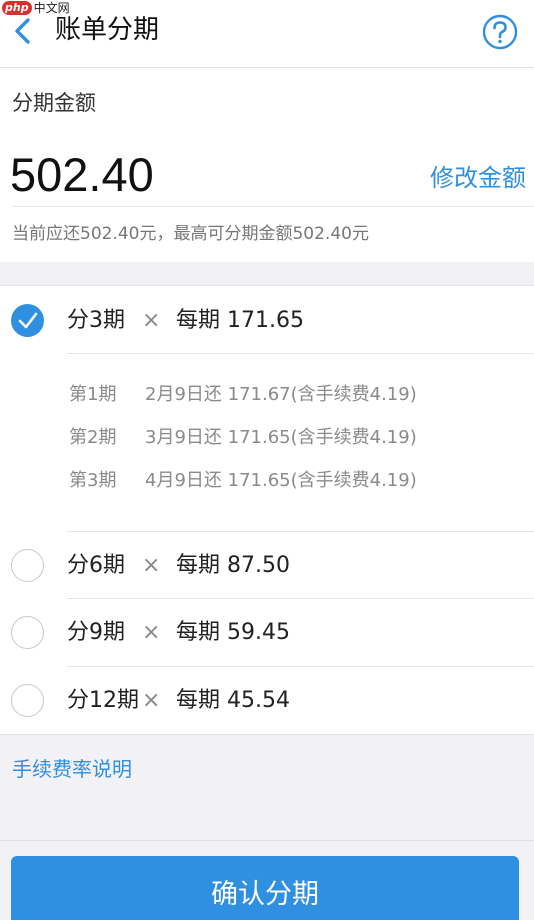 The image size is (534, 920). I want to click on option-per-period-amount: 每期 87.50, so click(233, 565).